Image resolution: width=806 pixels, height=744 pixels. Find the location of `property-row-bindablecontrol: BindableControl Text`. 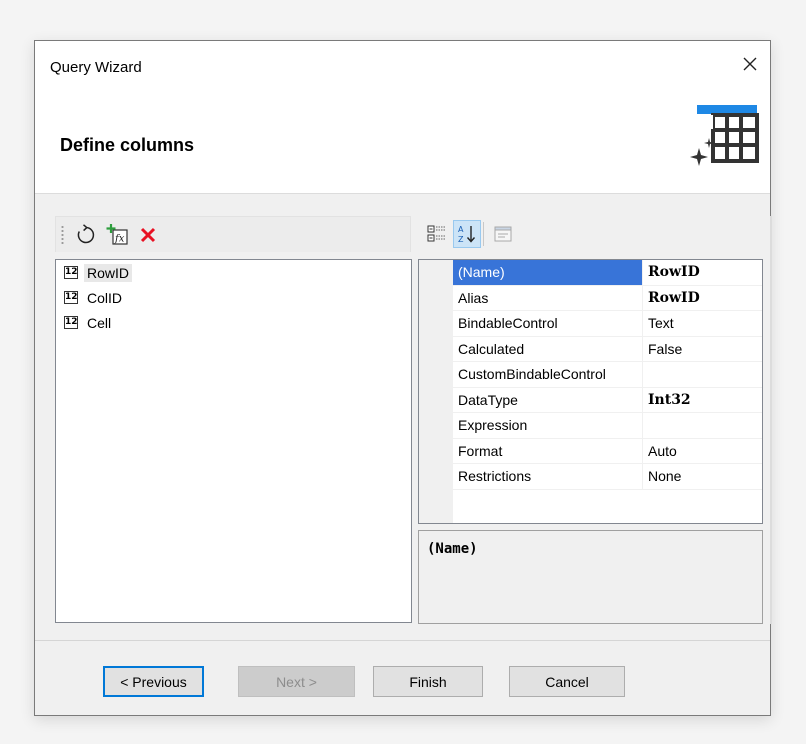

property-row-bindablecontrol: BindableControl Text is located at coordinates (590, 324).